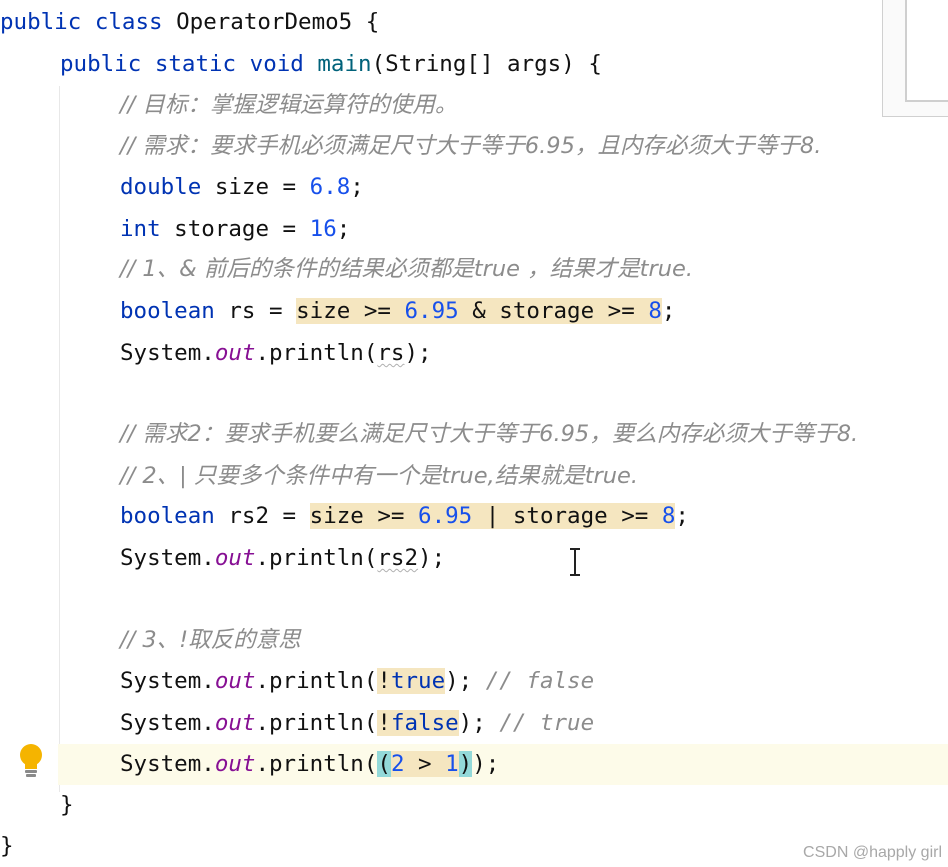  What do you see at coordinates (872, 852) in the screenshot?
I see `watermark: CSDN @happly girl` at bounding box center [872, 852].